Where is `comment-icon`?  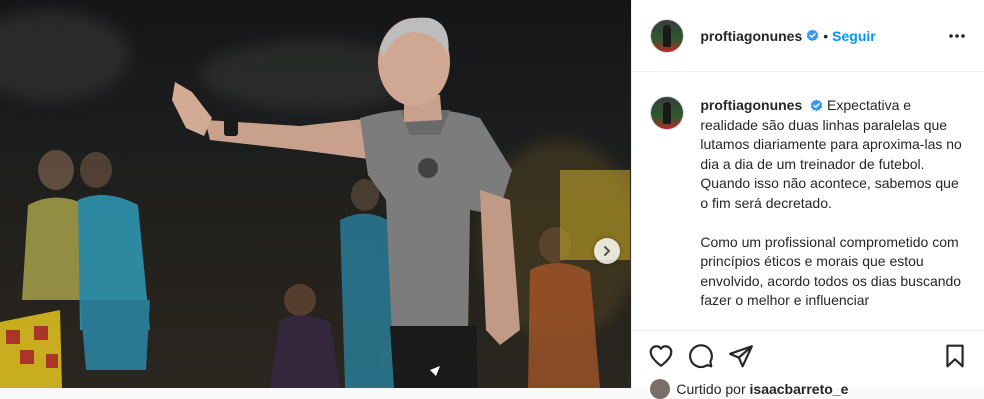
comment-icon is located at coordinates (701, 356).